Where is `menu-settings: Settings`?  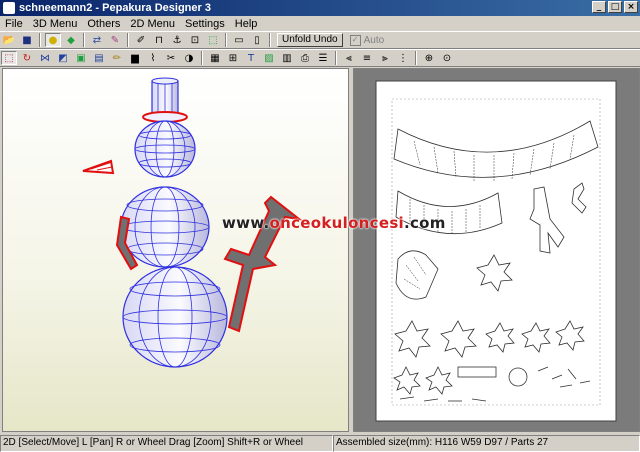
menu-settings: Settings is located at coordinates (205, 24).